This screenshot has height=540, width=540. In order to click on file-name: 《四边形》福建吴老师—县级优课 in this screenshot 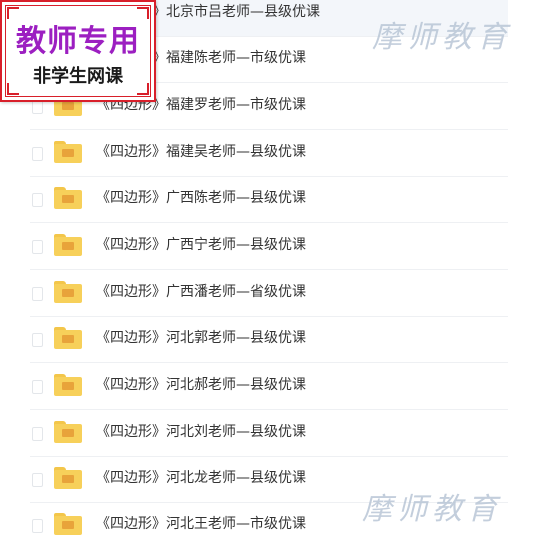, I will do `click(201, 152)`.